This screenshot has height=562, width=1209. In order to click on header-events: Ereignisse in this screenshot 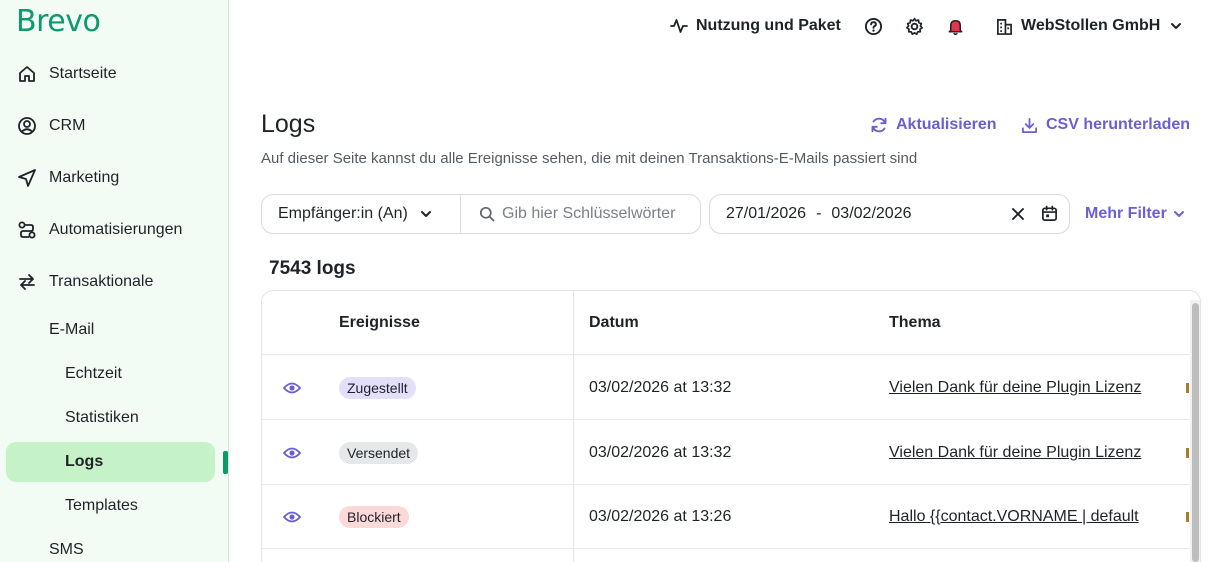, I will do `click(379, 323)`.